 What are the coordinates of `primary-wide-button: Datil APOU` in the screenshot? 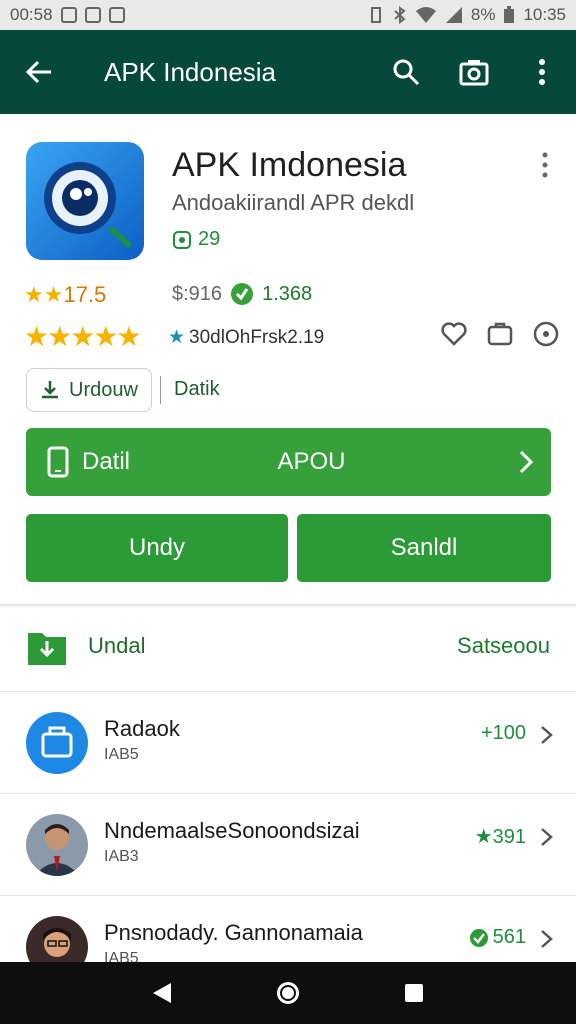 It's located at (288, 462).